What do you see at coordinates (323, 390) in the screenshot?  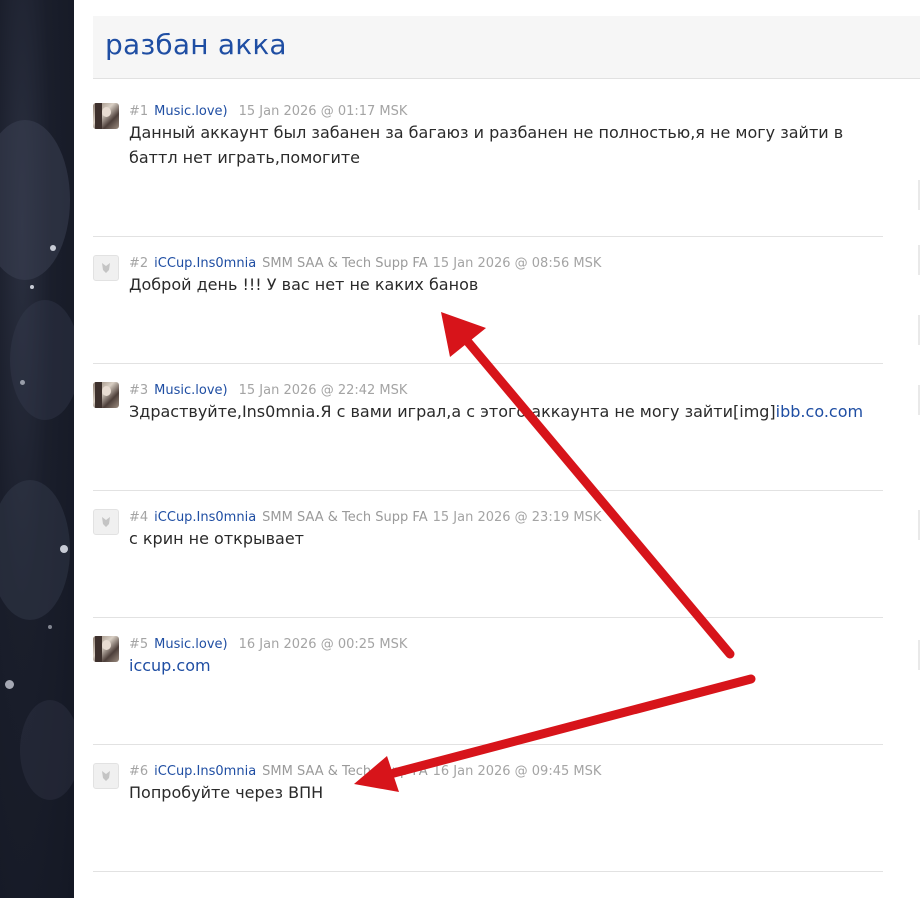 I see `post-date: 15 Jan 2026 @ 22:42 MSK` at bounding box center [323, 390].